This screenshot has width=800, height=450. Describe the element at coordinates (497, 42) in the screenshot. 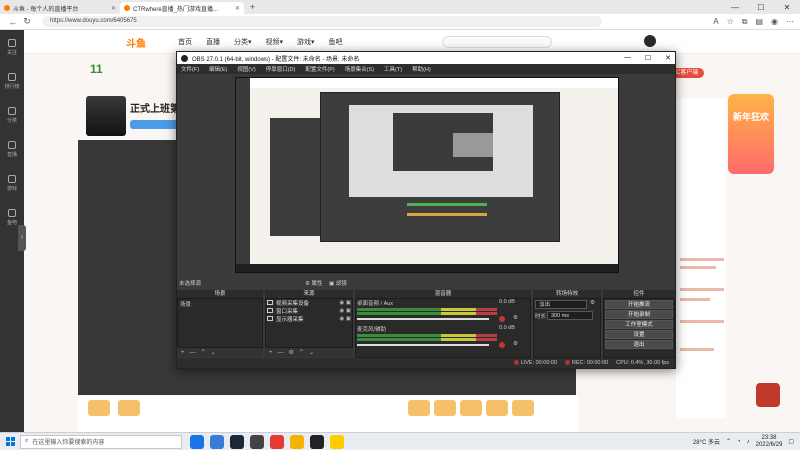

I see `site-search-input` at that location.